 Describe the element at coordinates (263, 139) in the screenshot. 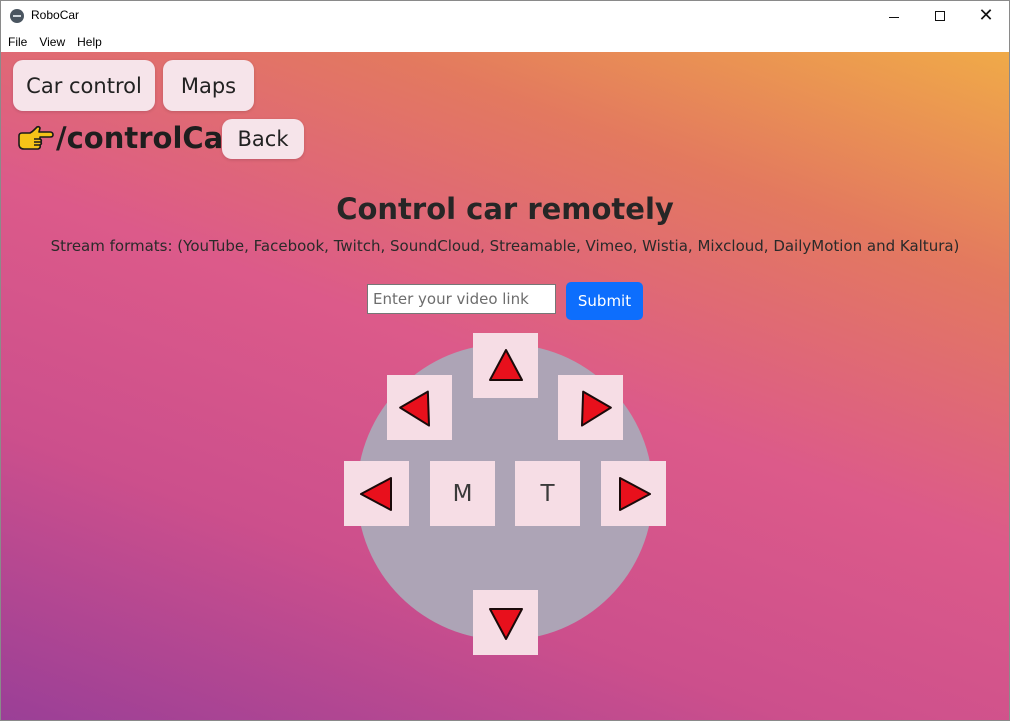

I see `back-button: Back` at that location.